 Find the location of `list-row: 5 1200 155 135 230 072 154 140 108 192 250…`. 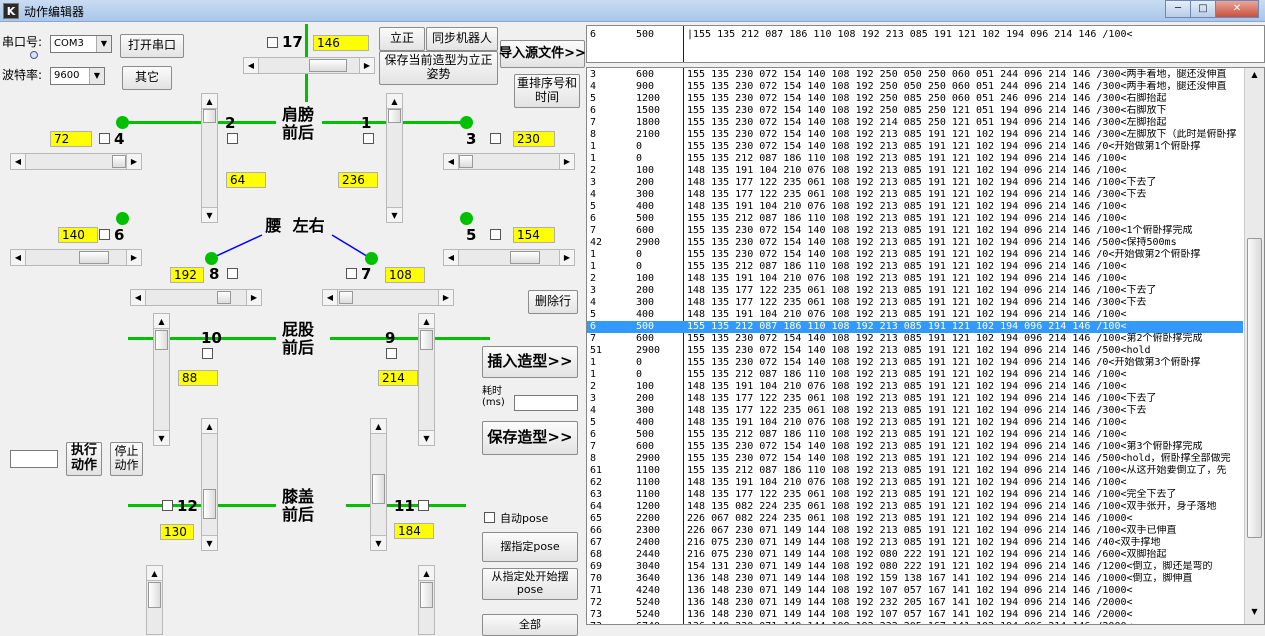

list-row: 5 1200 155 135 230 072 154 140 108 192 250… is located at coordinates (915, 99).